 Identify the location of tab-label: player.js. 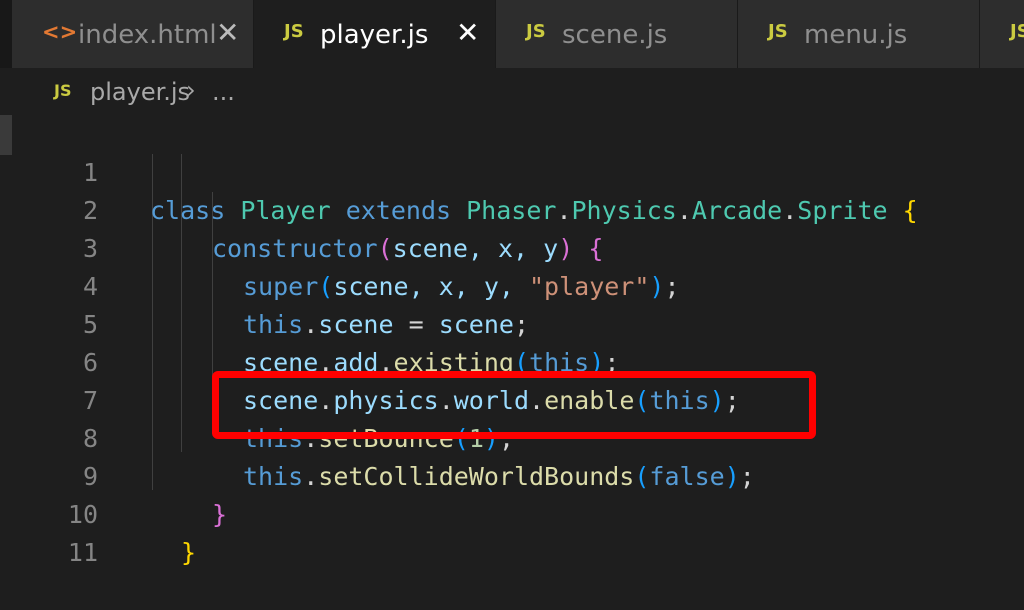
(374, 35).